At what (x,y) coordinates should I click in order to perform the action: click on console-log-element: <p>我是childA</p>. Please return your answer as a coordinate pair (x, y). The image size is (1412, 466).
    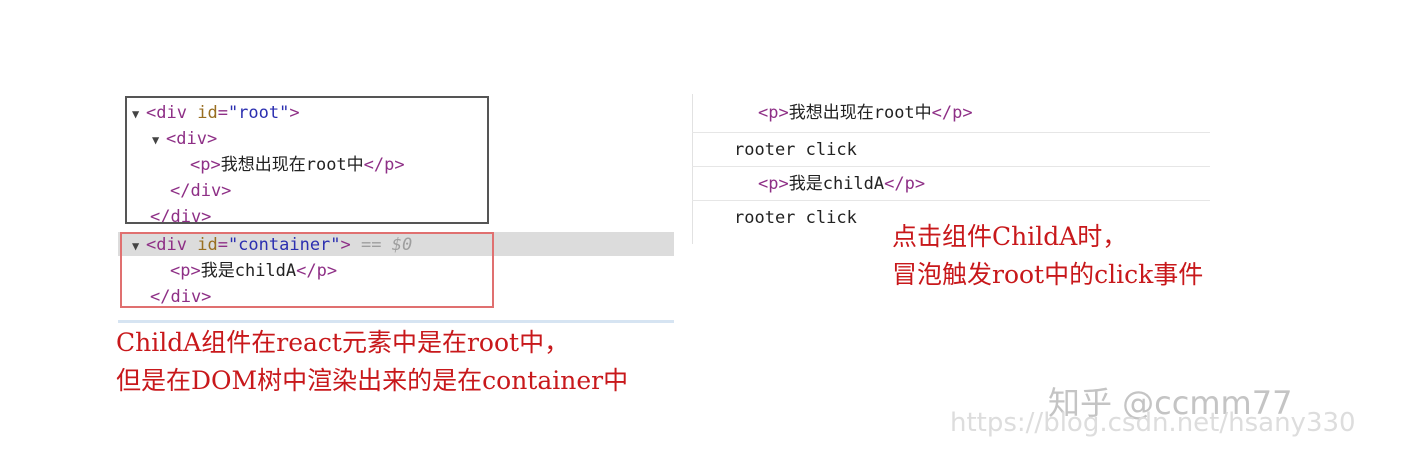
    Looking at the image, I should click on (841, 184).